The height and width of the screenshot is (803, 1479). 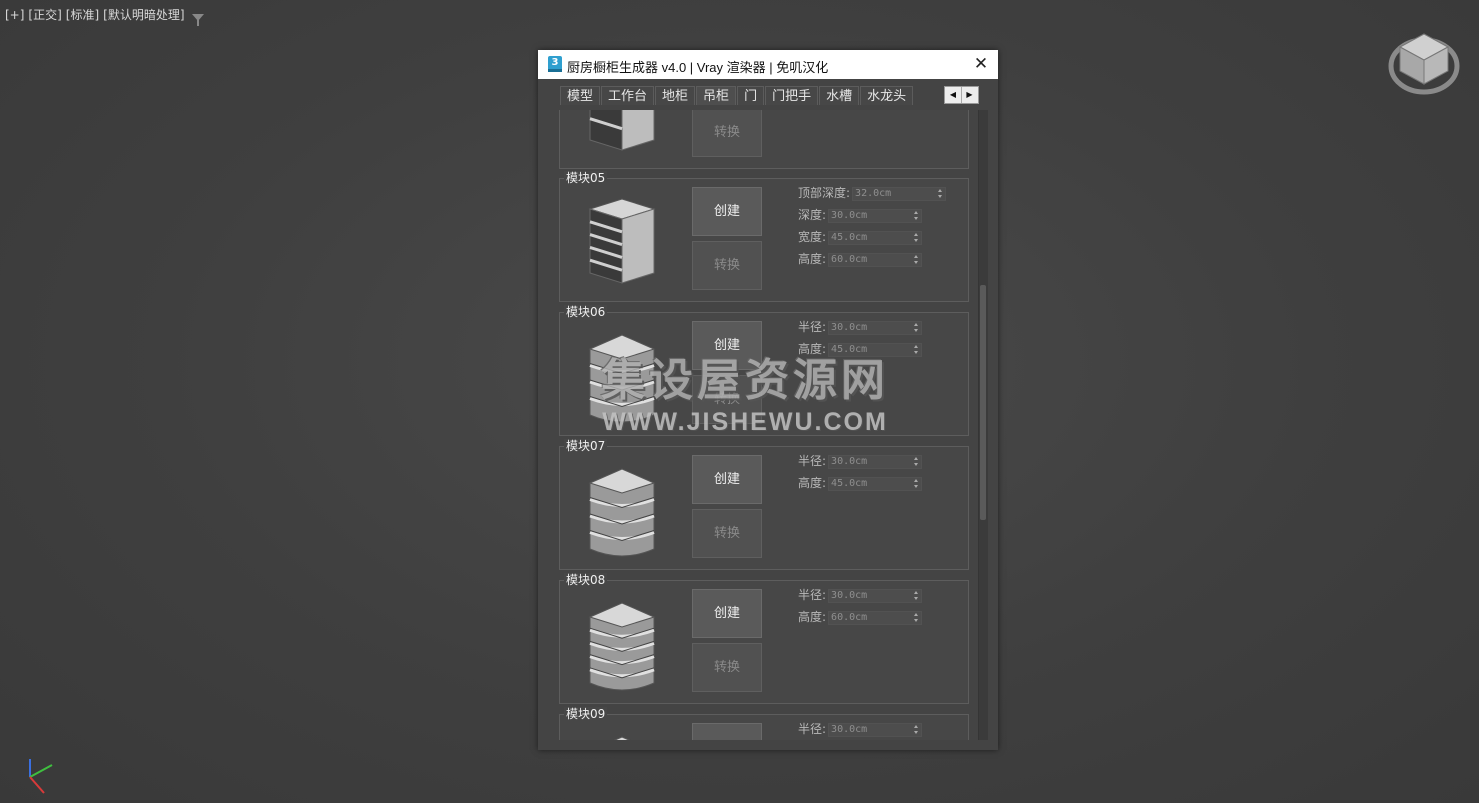 I want to click on axis-tripod-icon, so click(x=41, y=776).